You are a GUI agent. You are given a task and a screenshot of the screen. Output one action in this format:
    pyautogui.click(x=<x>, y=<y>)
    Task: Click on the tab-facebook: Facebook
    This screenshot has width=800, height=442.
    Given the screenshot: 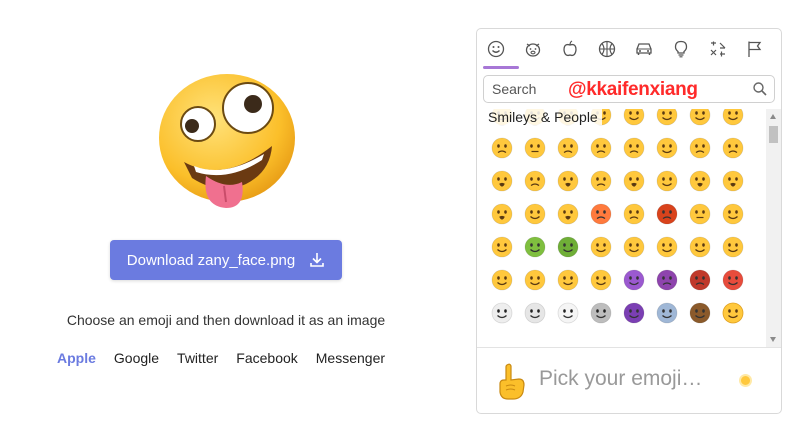 What is the action you would take?
    pyautogui.click(x=266, y=358)
    